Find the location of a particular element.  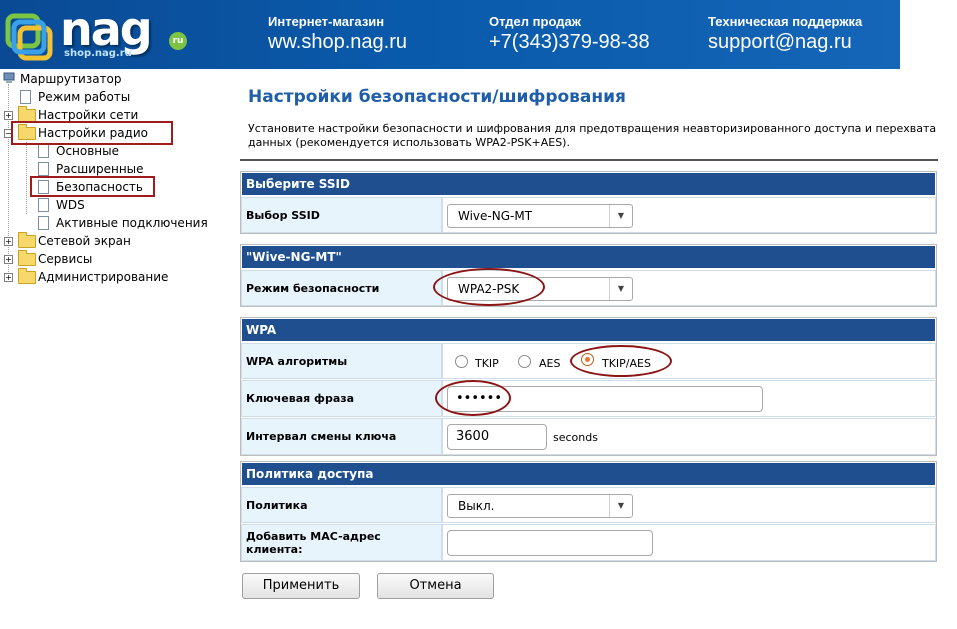

shop-caption: Интернет-магазин is located at coordinates (326, 21).